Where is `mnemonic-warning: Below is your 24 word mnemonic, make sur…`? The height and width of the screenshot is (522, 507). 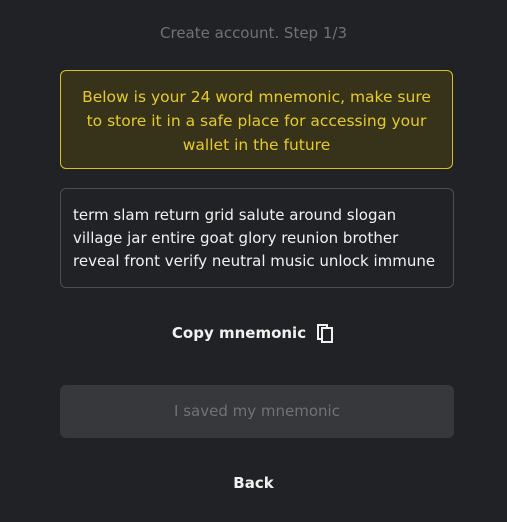 mnemonic-warning: Below is your 24 word mnemonic, make sur… is located at coordinates (256, 119).